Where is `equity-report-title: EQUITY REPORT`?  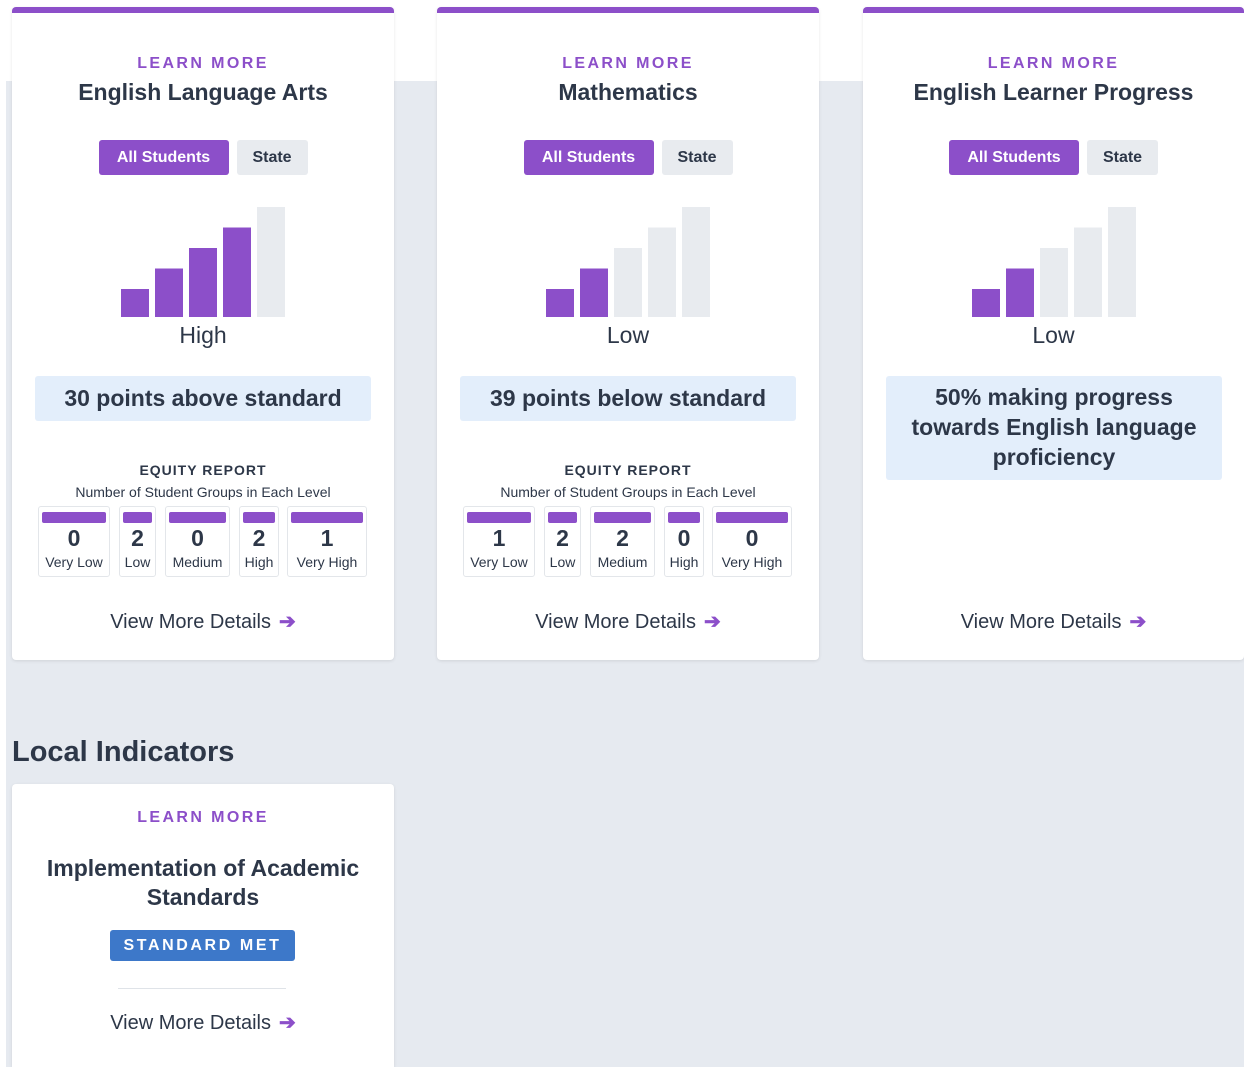 equity-report-title: EQUITY REPORT is located at coordinates (203, 470).